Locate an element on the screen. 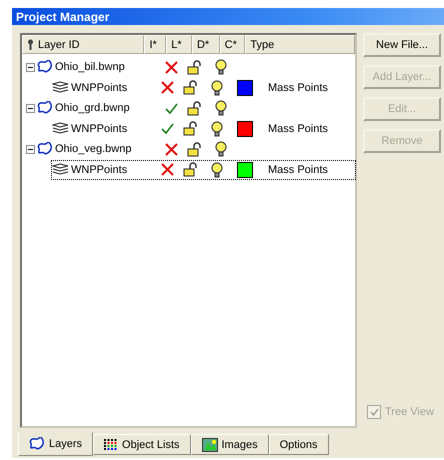 Image resolution: width=444 pixels, height=460 pixels. tab: Object Lists is located at coordinates (141, 444).